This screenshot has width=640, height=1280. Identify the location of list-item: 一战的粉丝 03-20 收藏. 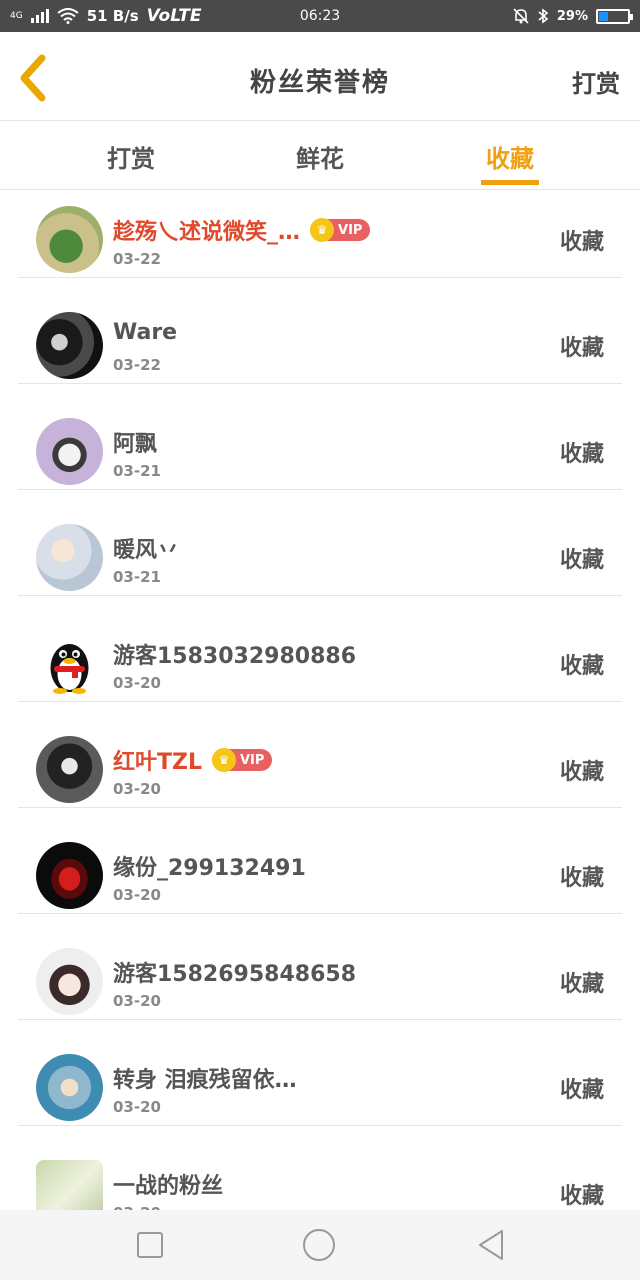
(320, 1168).